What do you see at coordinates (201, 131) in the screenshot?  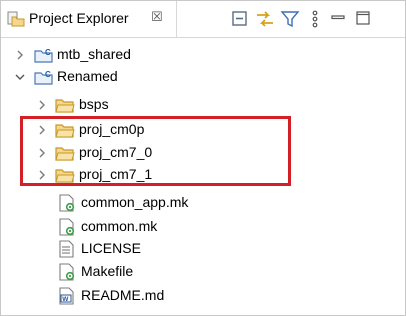 I see `tree-item-proj-cm0p: proj_cm0p` at bounding box center [201, 131].